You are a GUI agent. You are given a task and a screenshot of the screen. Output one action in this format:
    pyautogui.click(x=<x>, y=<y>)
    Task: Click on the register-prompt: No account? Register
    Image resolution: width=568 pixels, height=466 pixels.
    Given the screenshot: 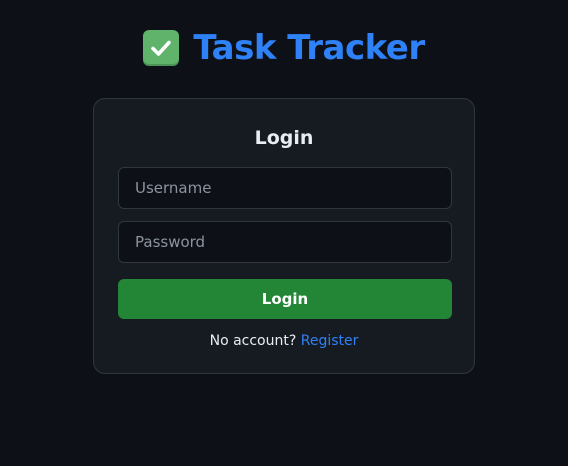 What is the action you would take?
    pyautogui.click(x=284, y=341)
    